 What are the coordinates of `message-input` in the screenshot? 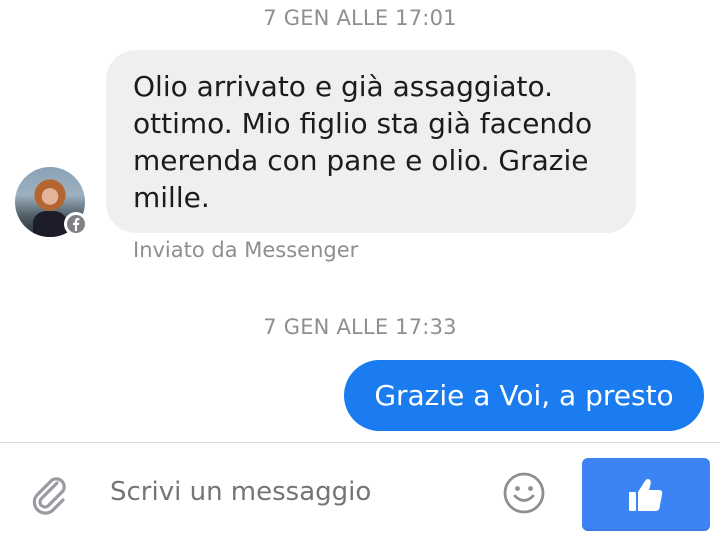 It's located at (295, 492).